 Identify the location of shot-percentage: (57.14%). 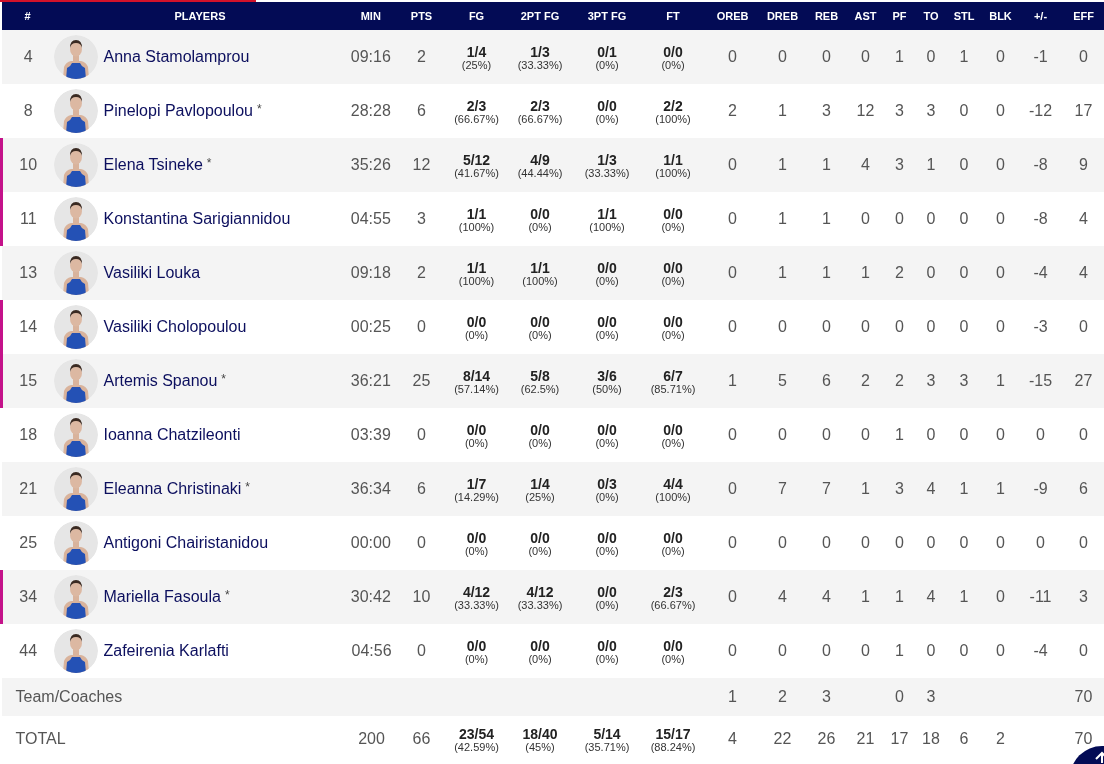
(476, 389).